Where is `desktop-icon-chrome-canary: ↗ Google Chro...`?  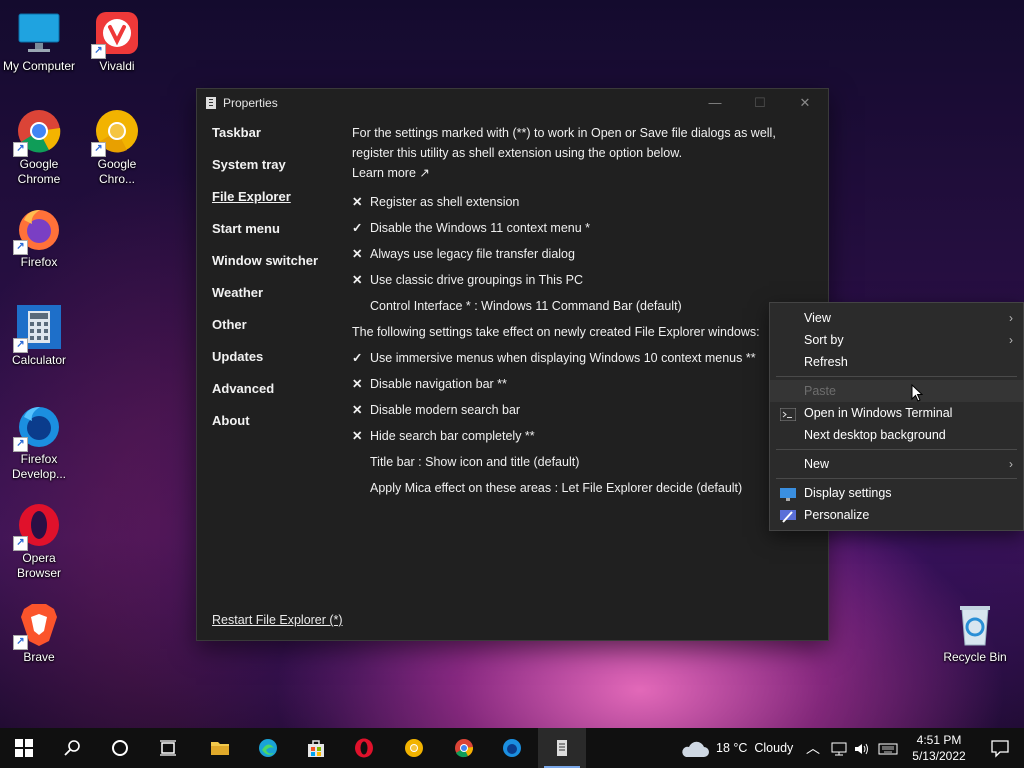
desktop-icon-chrome-canary: ↗ Google Chro... is located at coordinates (117, 147).